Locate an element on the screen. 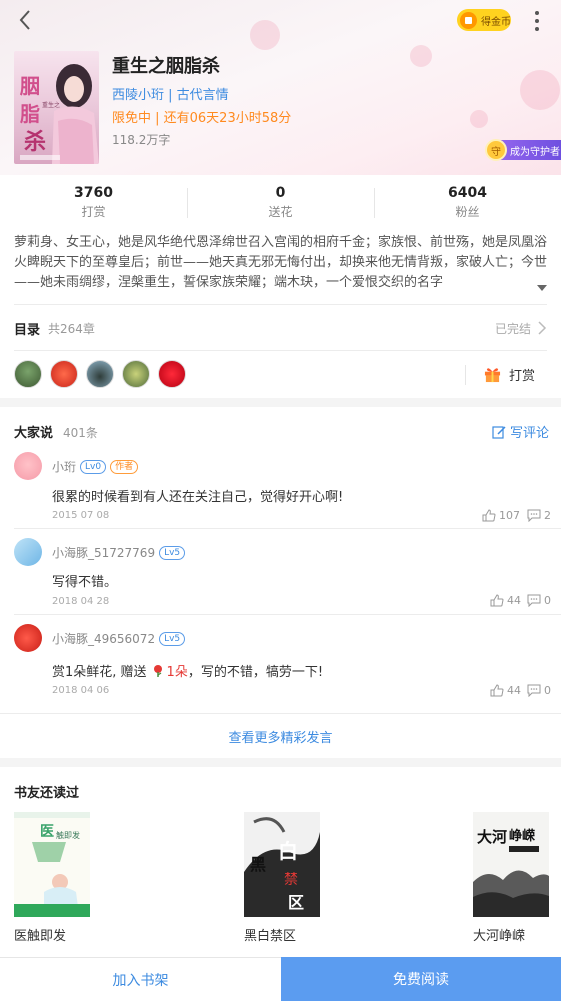 This screenshot has width=561, height=1001. stat-label: 送花 is located at coordinates (280, 212).